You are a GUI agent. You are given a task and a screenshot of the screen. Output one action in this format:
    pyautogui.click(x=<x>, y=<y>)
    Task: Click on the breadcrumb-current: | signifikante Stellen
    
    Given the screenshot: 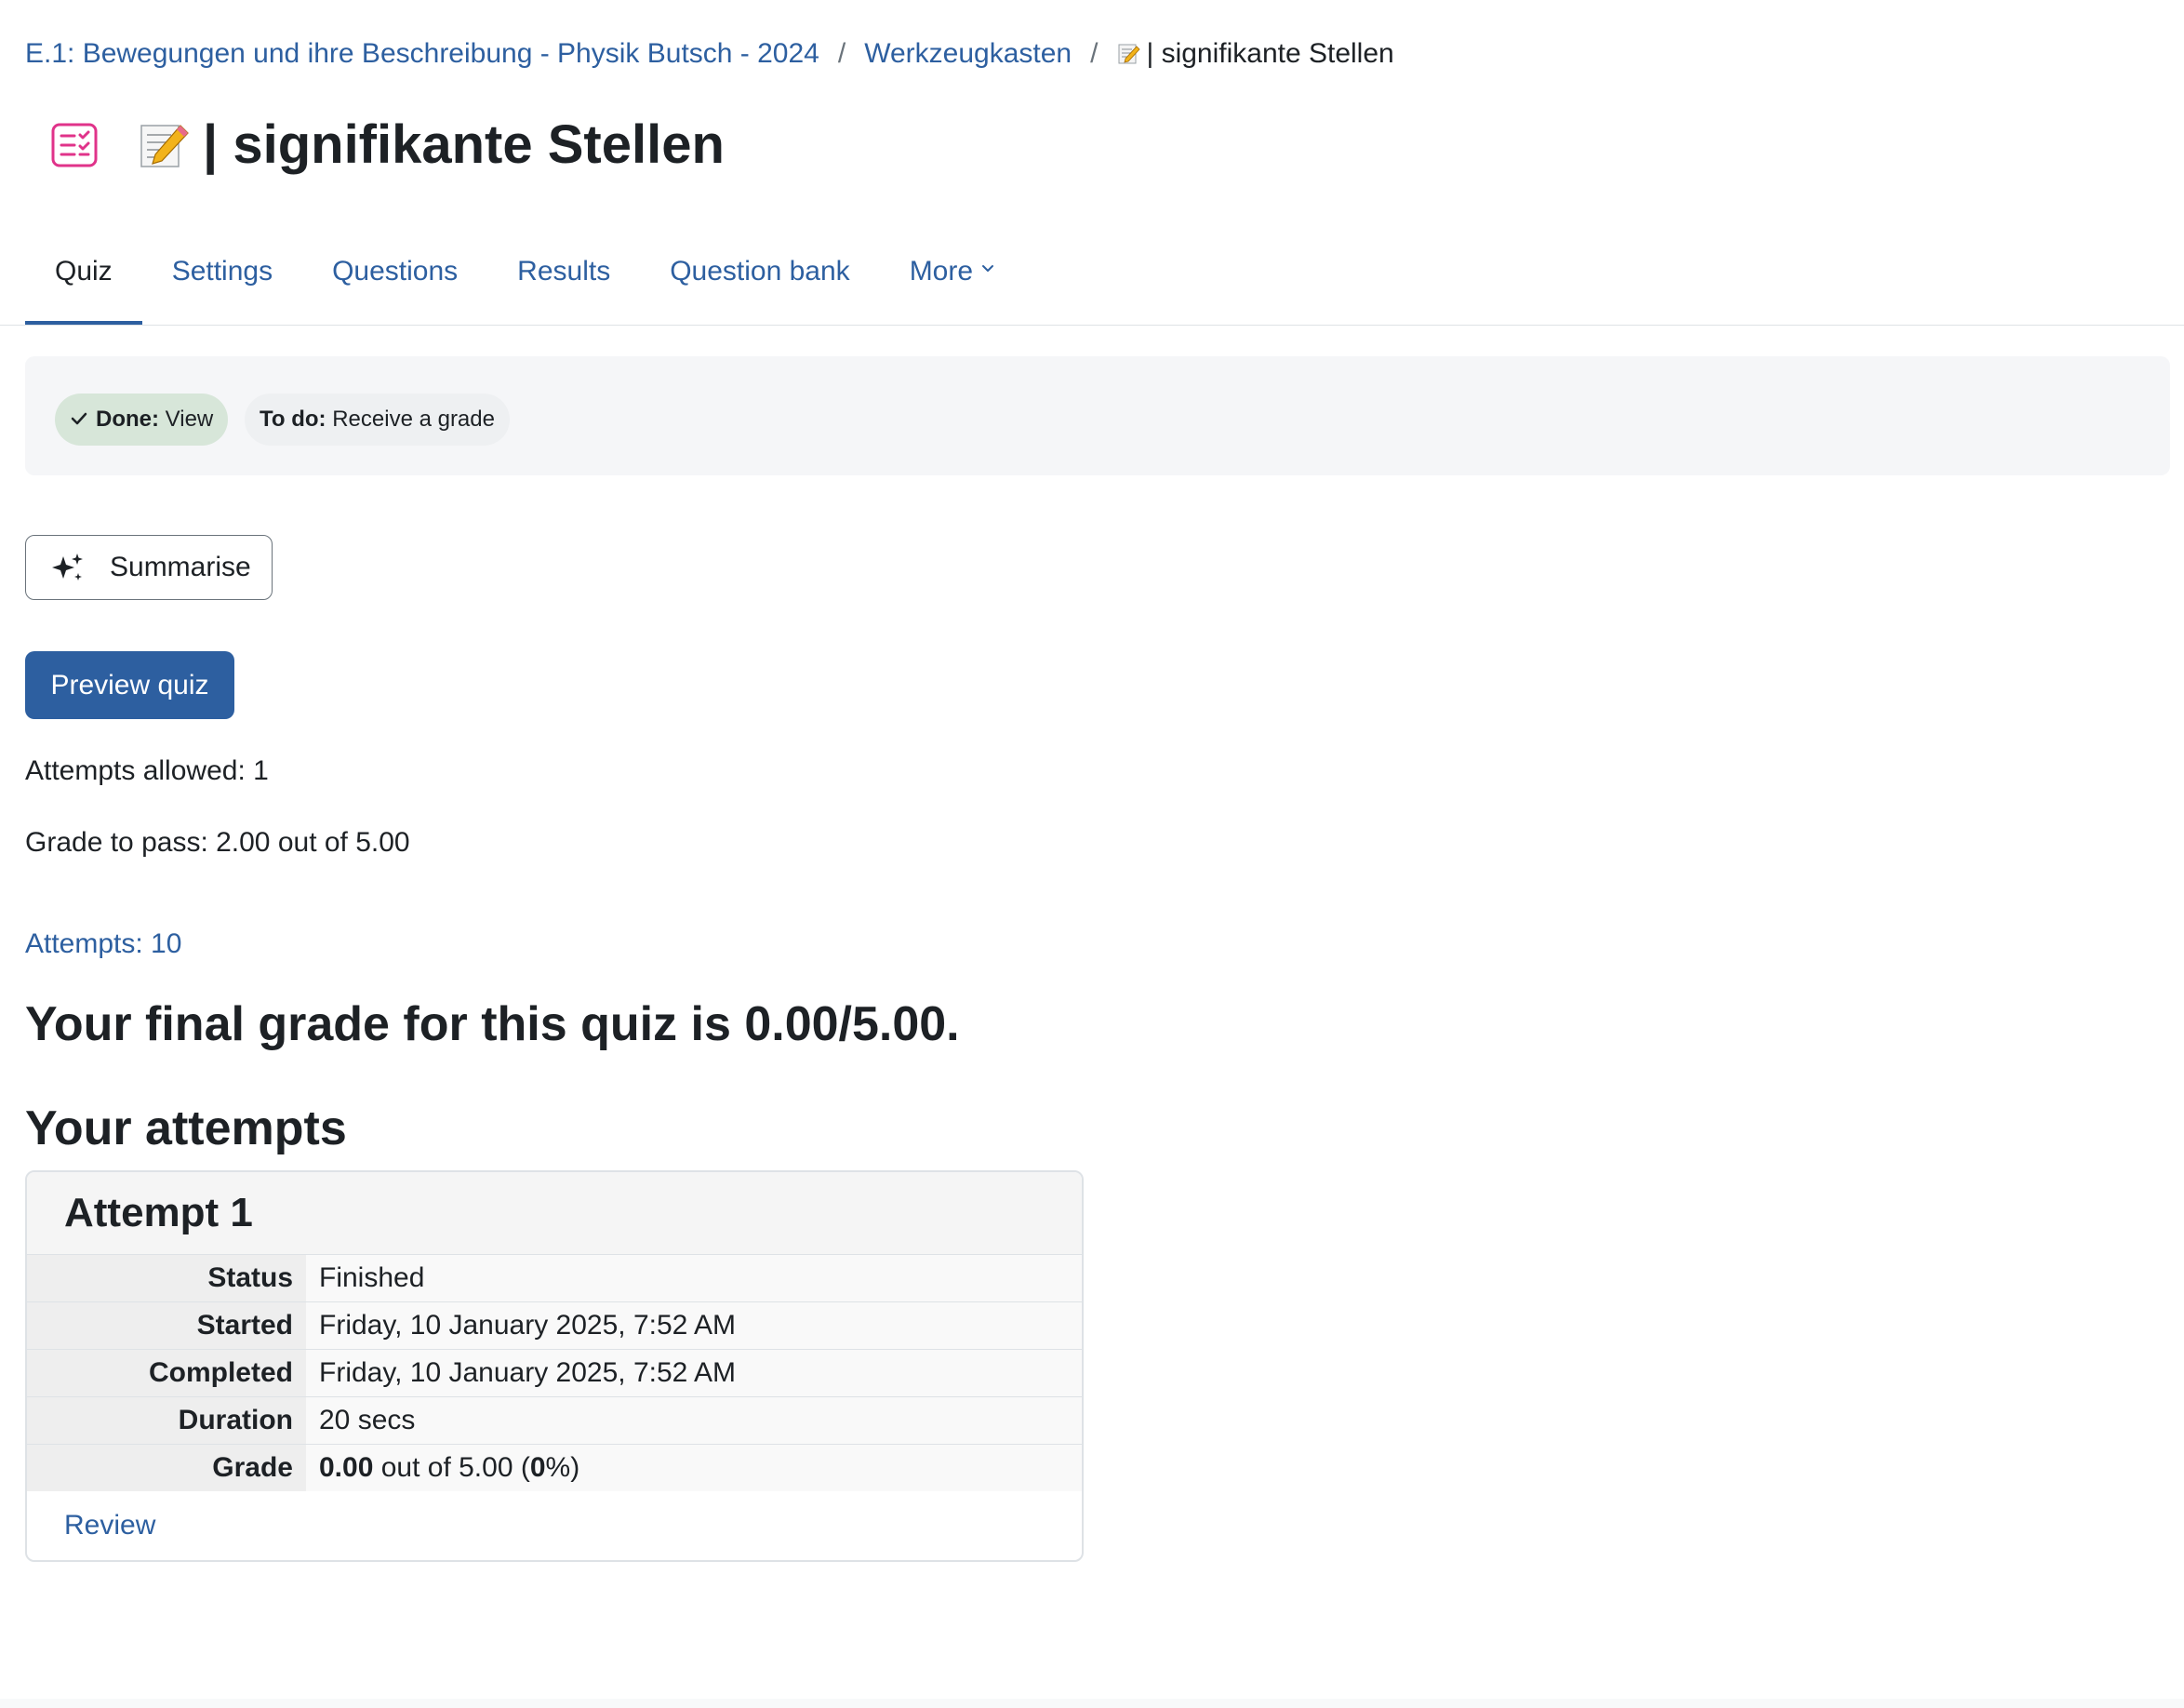 What is the action you would take?
    pyautogui.click(x=1255, y=54)
    